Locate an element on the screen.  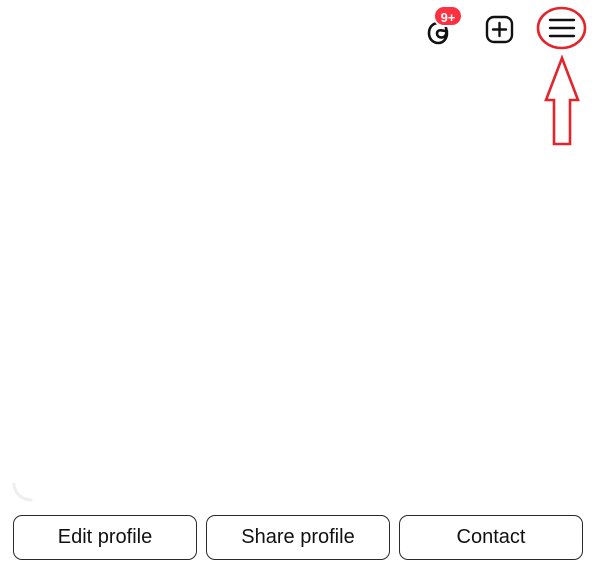
profile-top-bar: 9+ is located at coordinates (300, 30).